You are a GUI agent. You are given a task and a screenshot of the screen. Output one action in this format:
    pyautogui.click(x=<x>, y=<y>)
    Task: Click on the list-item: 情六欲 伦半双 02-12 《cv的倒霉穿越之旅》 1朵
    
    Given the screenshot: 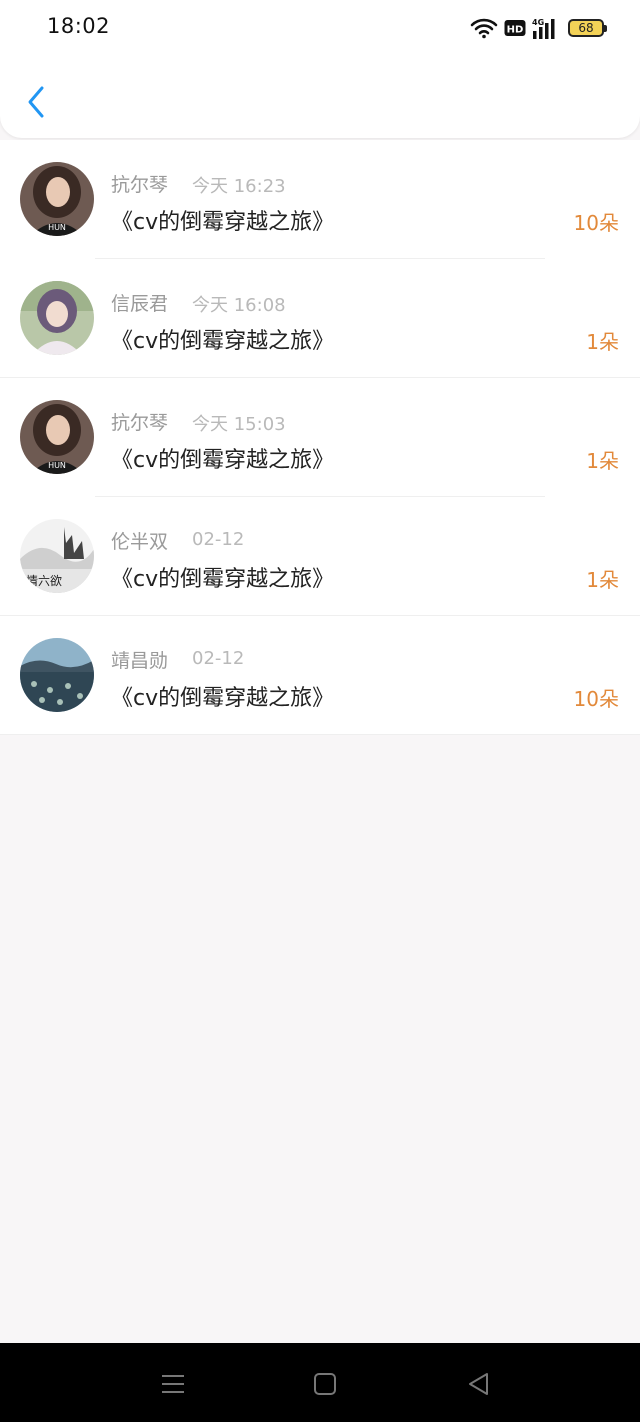 What is the action you would take?
    pyautogui.click(x=320, y=556)
    